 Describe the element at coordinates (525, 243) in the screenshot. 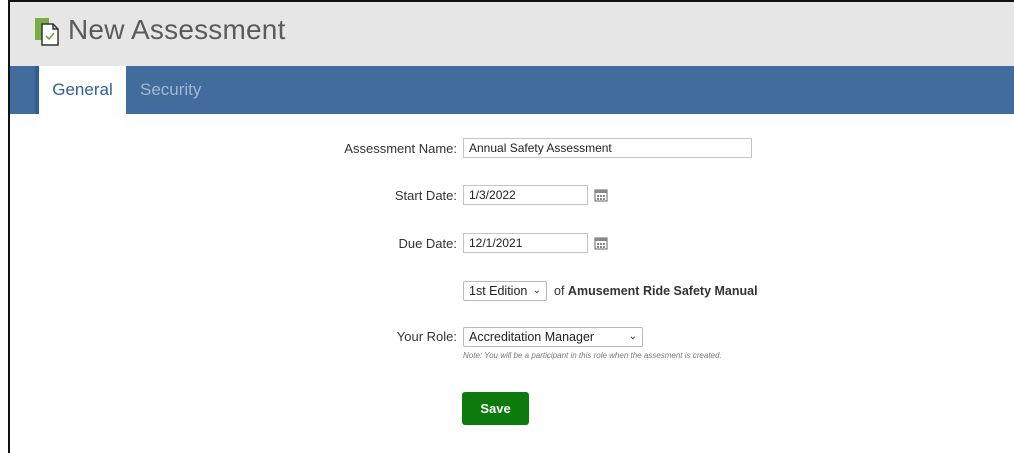

I see `due-date-field: 12/1/2021` at that location.